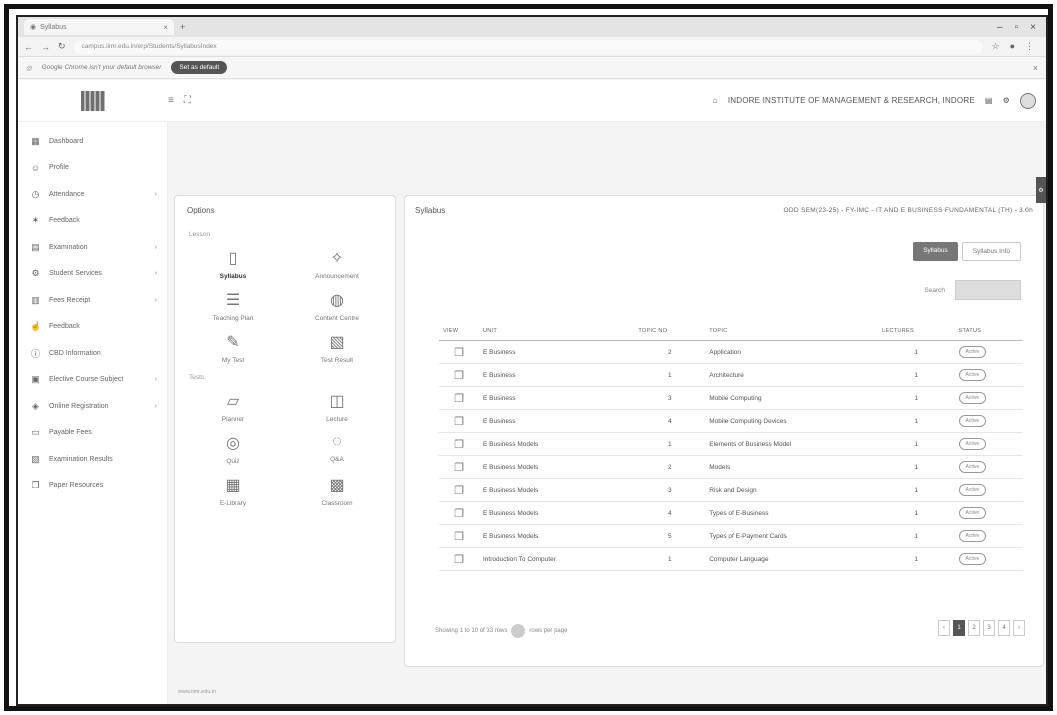  I want to click on settings-side-tab: ⚙, so click(1041, 190).